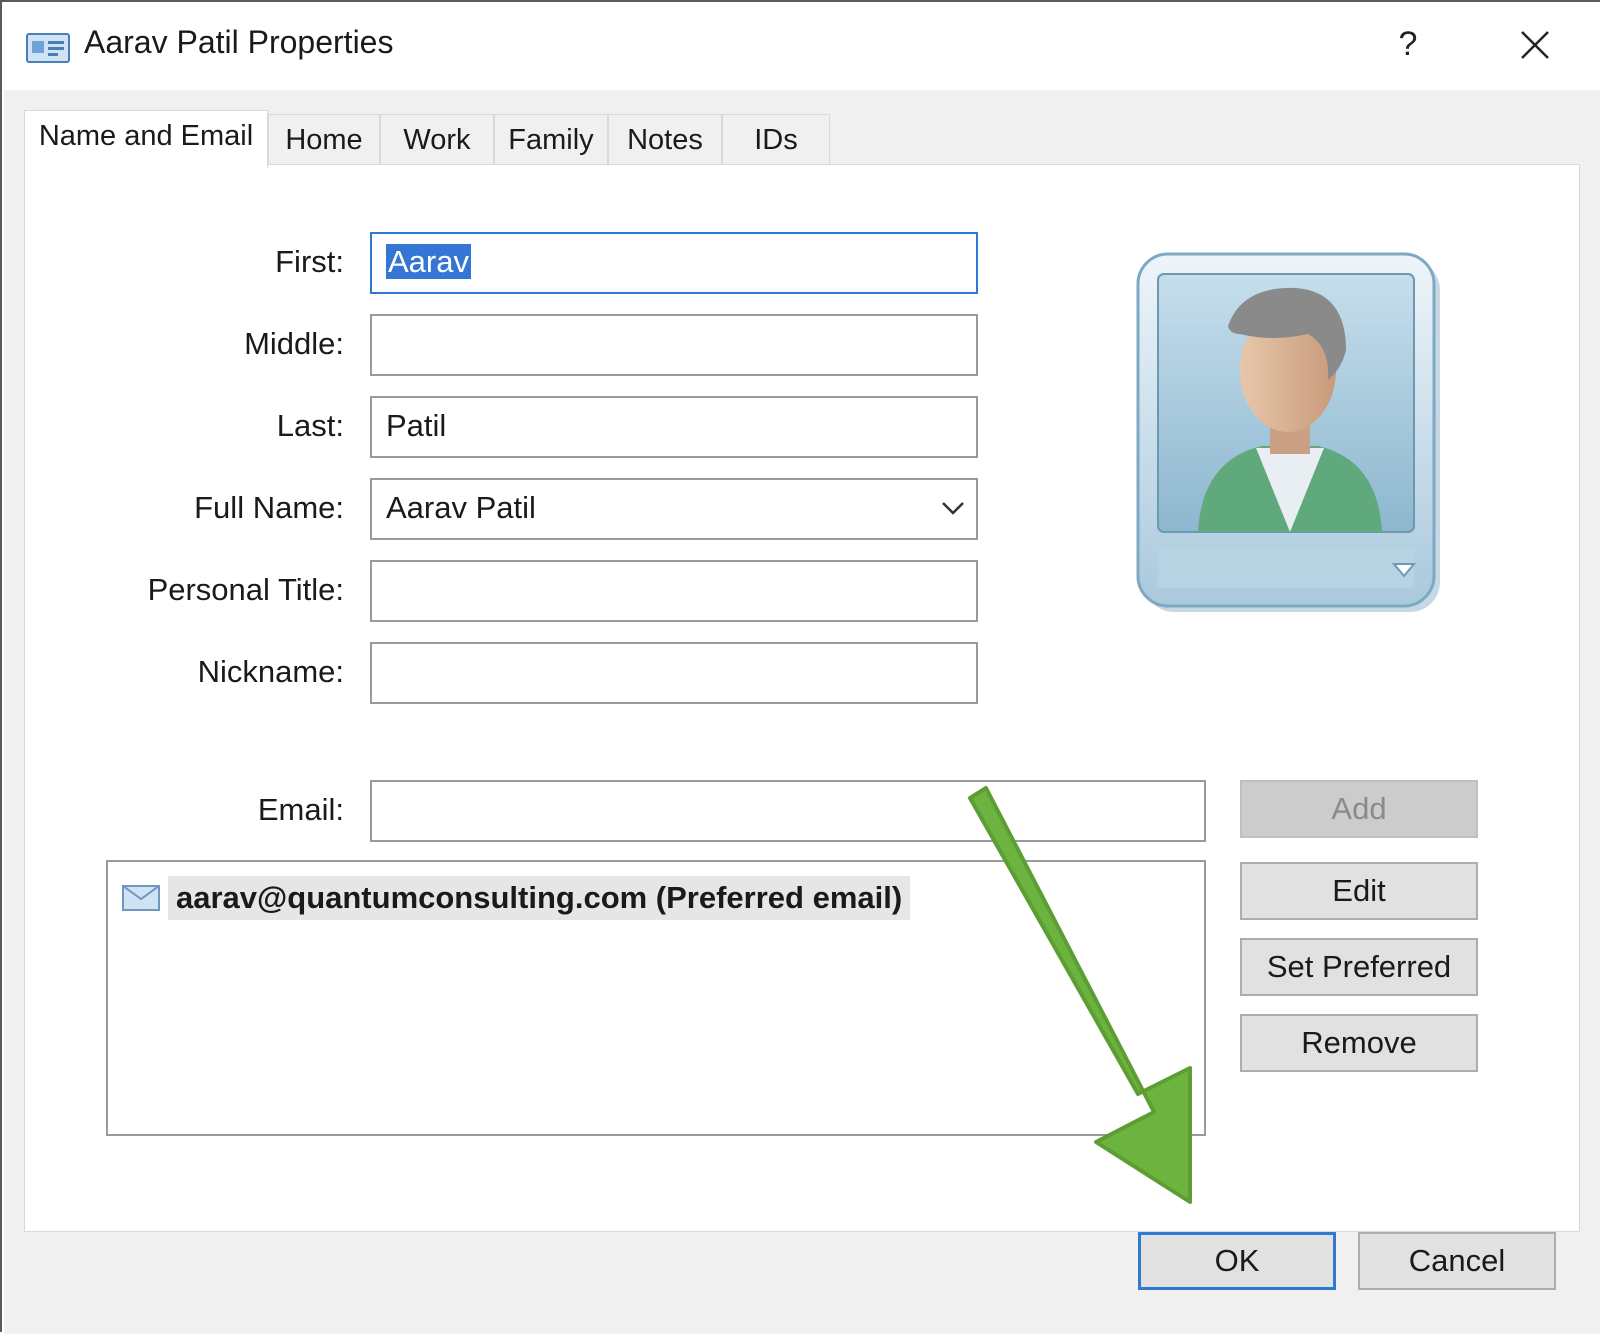 This screenshot has height=1334, width=1600. Describe the element at coordinates (953, 508) in the screenshot. I see `chevron-down-icon` at that location.